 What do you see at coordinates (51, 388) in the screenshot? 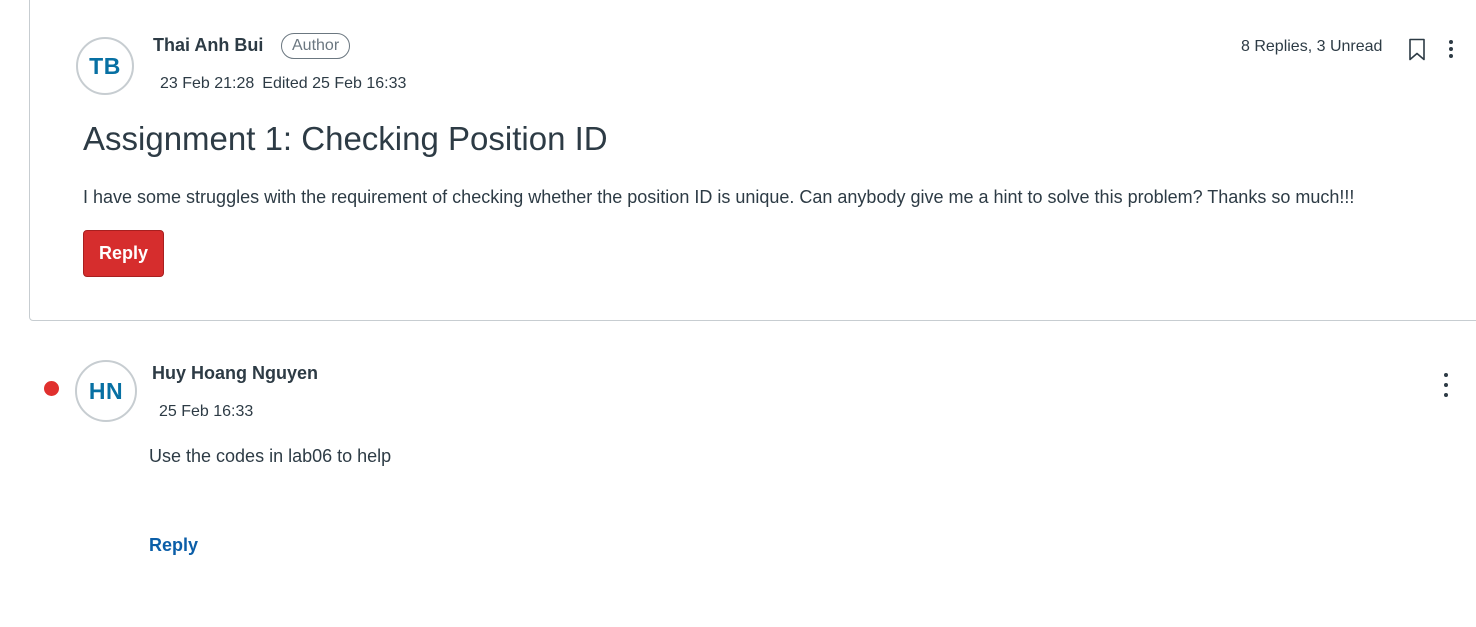
I see `unread-indicator-icon` at bounding box center [51, 388].